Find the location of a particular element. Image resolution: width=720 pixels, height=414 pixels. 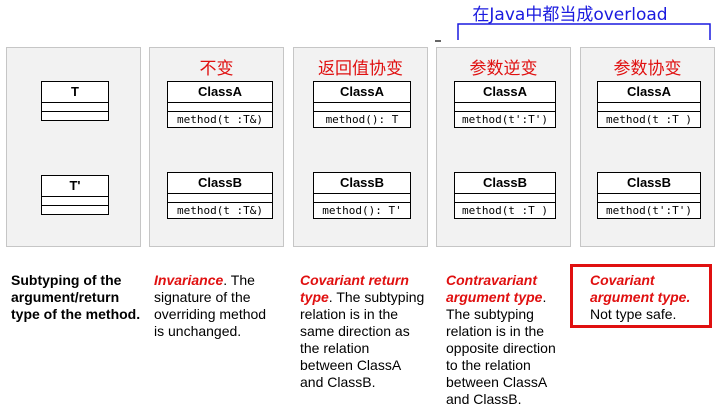

overload-bracket is located at coordinates (584, 31).